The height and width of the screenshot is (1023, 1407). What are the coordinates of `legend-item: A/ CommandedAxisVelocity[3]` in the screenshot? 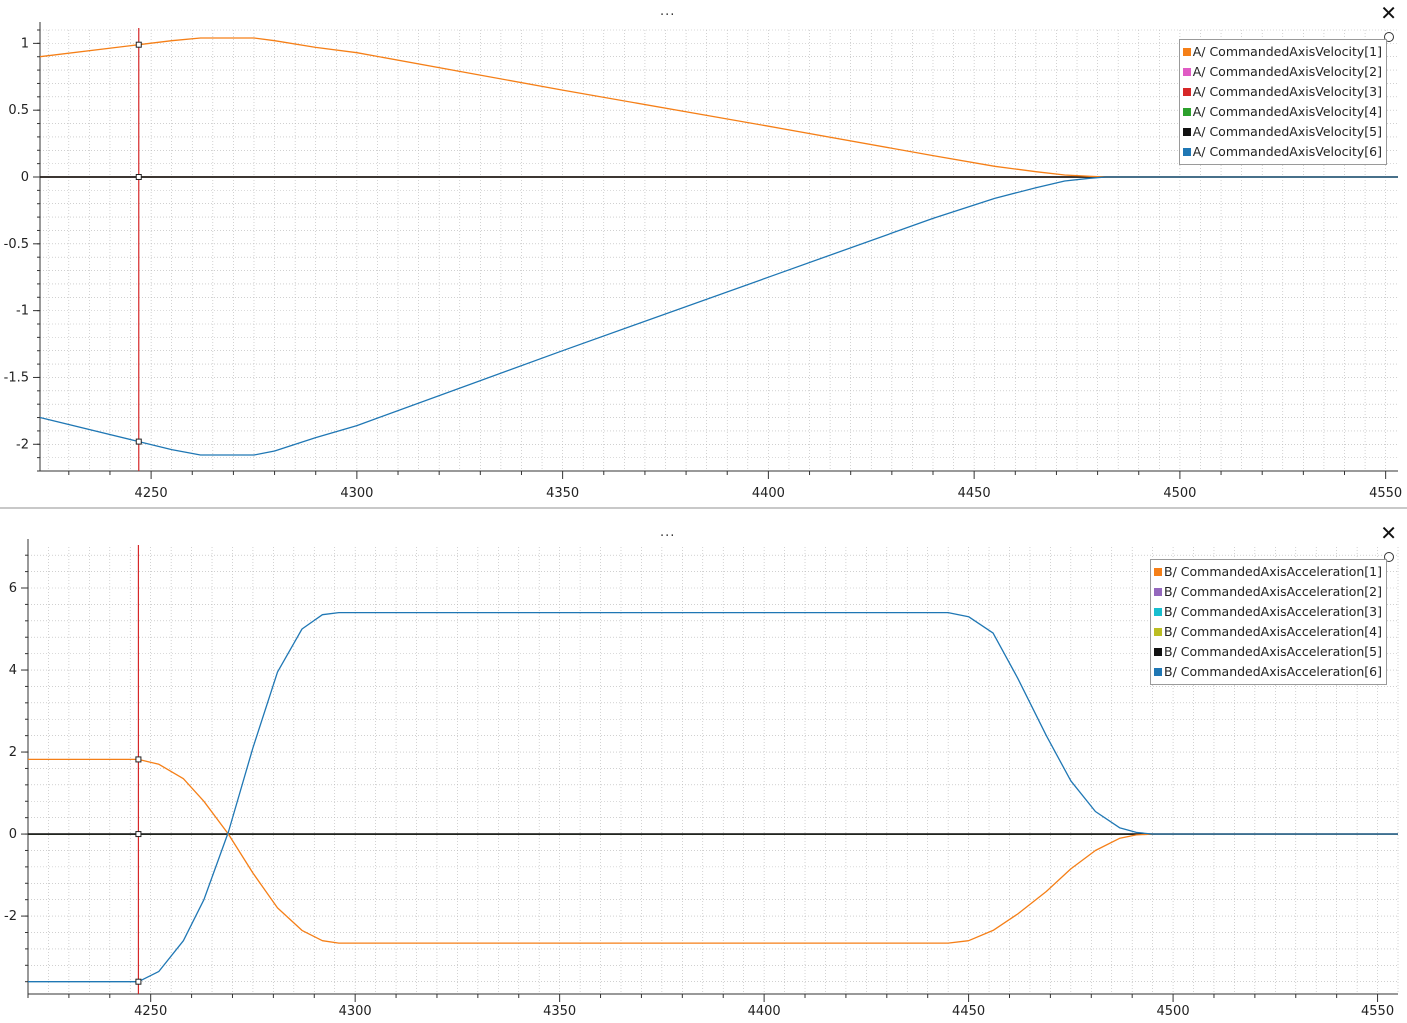 It's located at (1282, 92).